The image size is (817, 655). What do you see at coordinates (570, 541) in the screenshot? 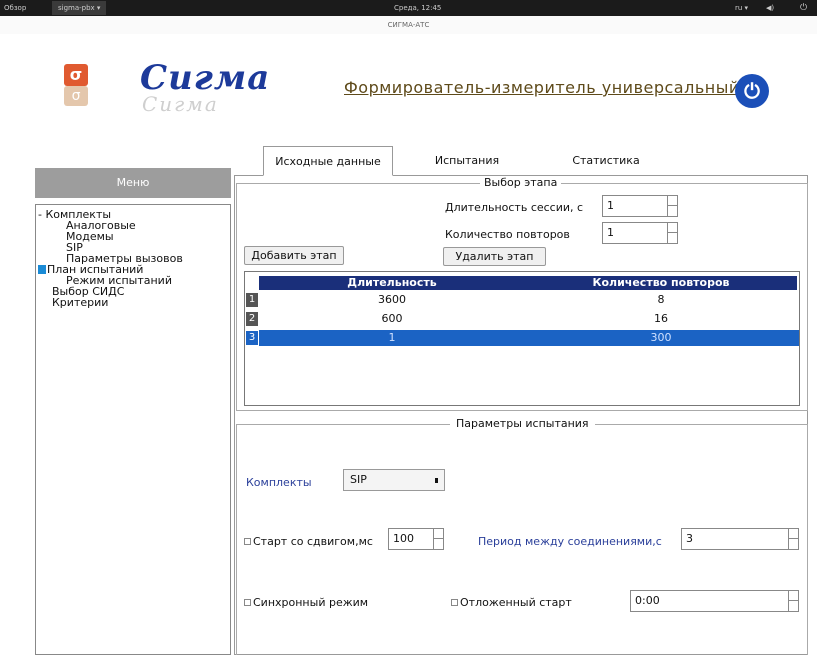
I see `period-label: Период между соединениями,с` at bounding box center [570, 541].